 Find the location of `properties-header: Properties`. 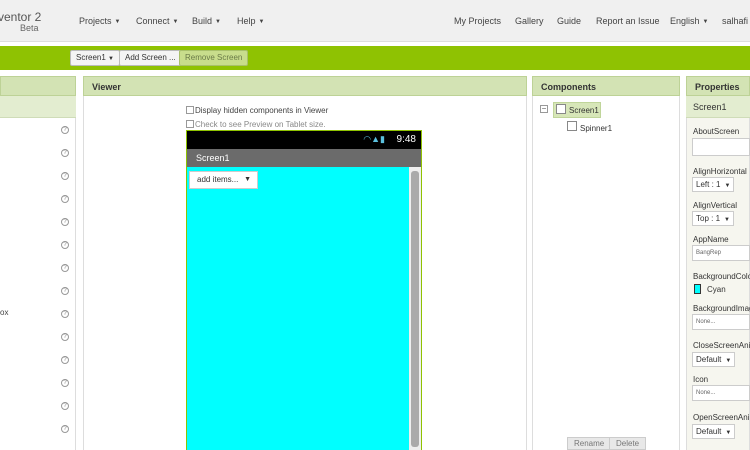

properties-header: Properties is located at coordinates (718, 86).